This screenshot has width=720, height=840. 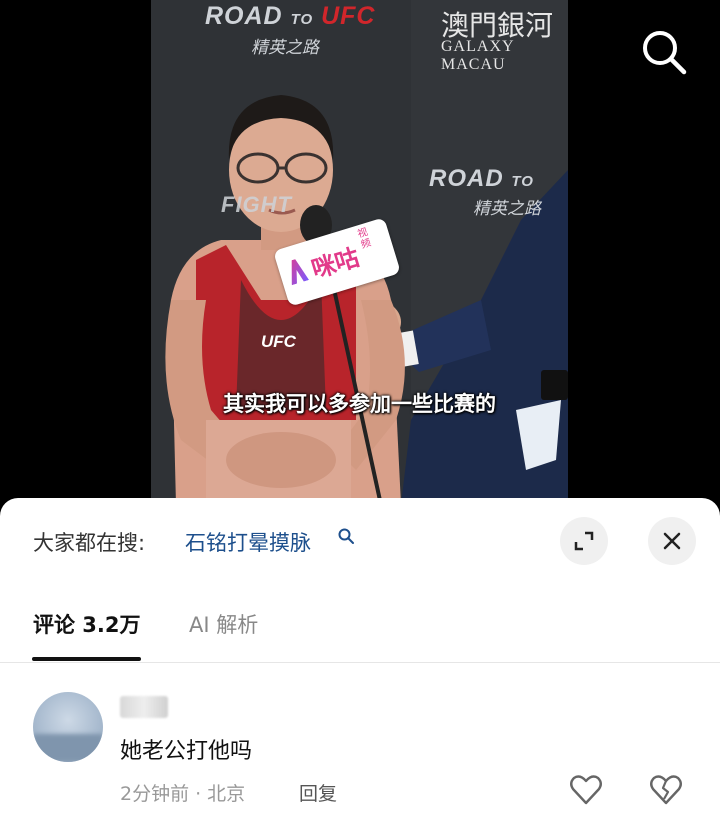 What do you see at coordinates (466, 178) in the screenshot?
I see `logo-road-text-right: ROAD` at bounding box center [466, 178].